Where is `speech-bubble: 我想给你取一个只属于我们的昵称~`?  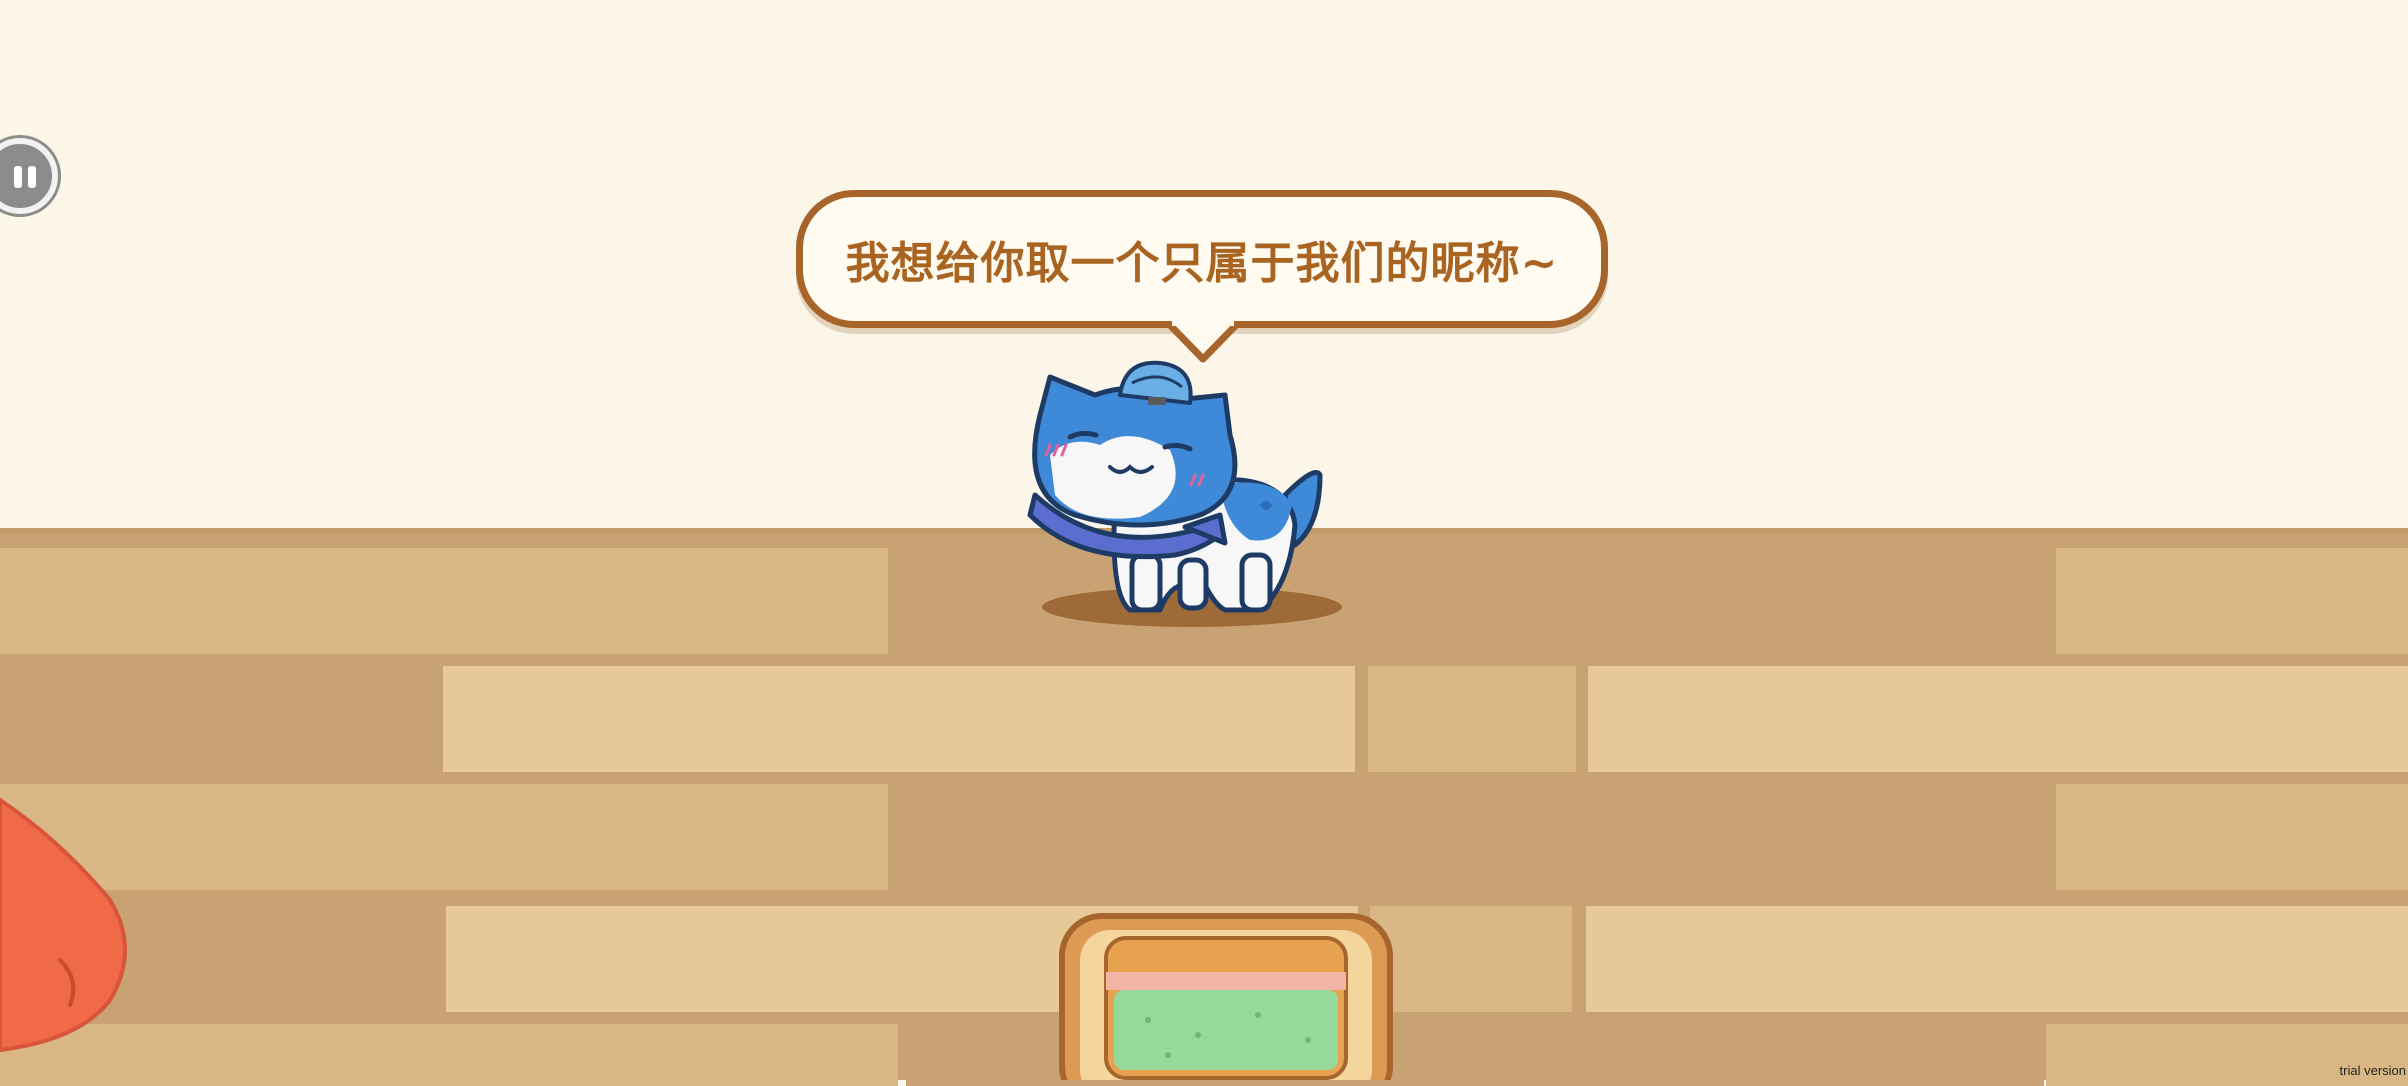
speech-bubble: 我想给你取一个只属于我们的昵称~ is located at coordinates (1202, 259).